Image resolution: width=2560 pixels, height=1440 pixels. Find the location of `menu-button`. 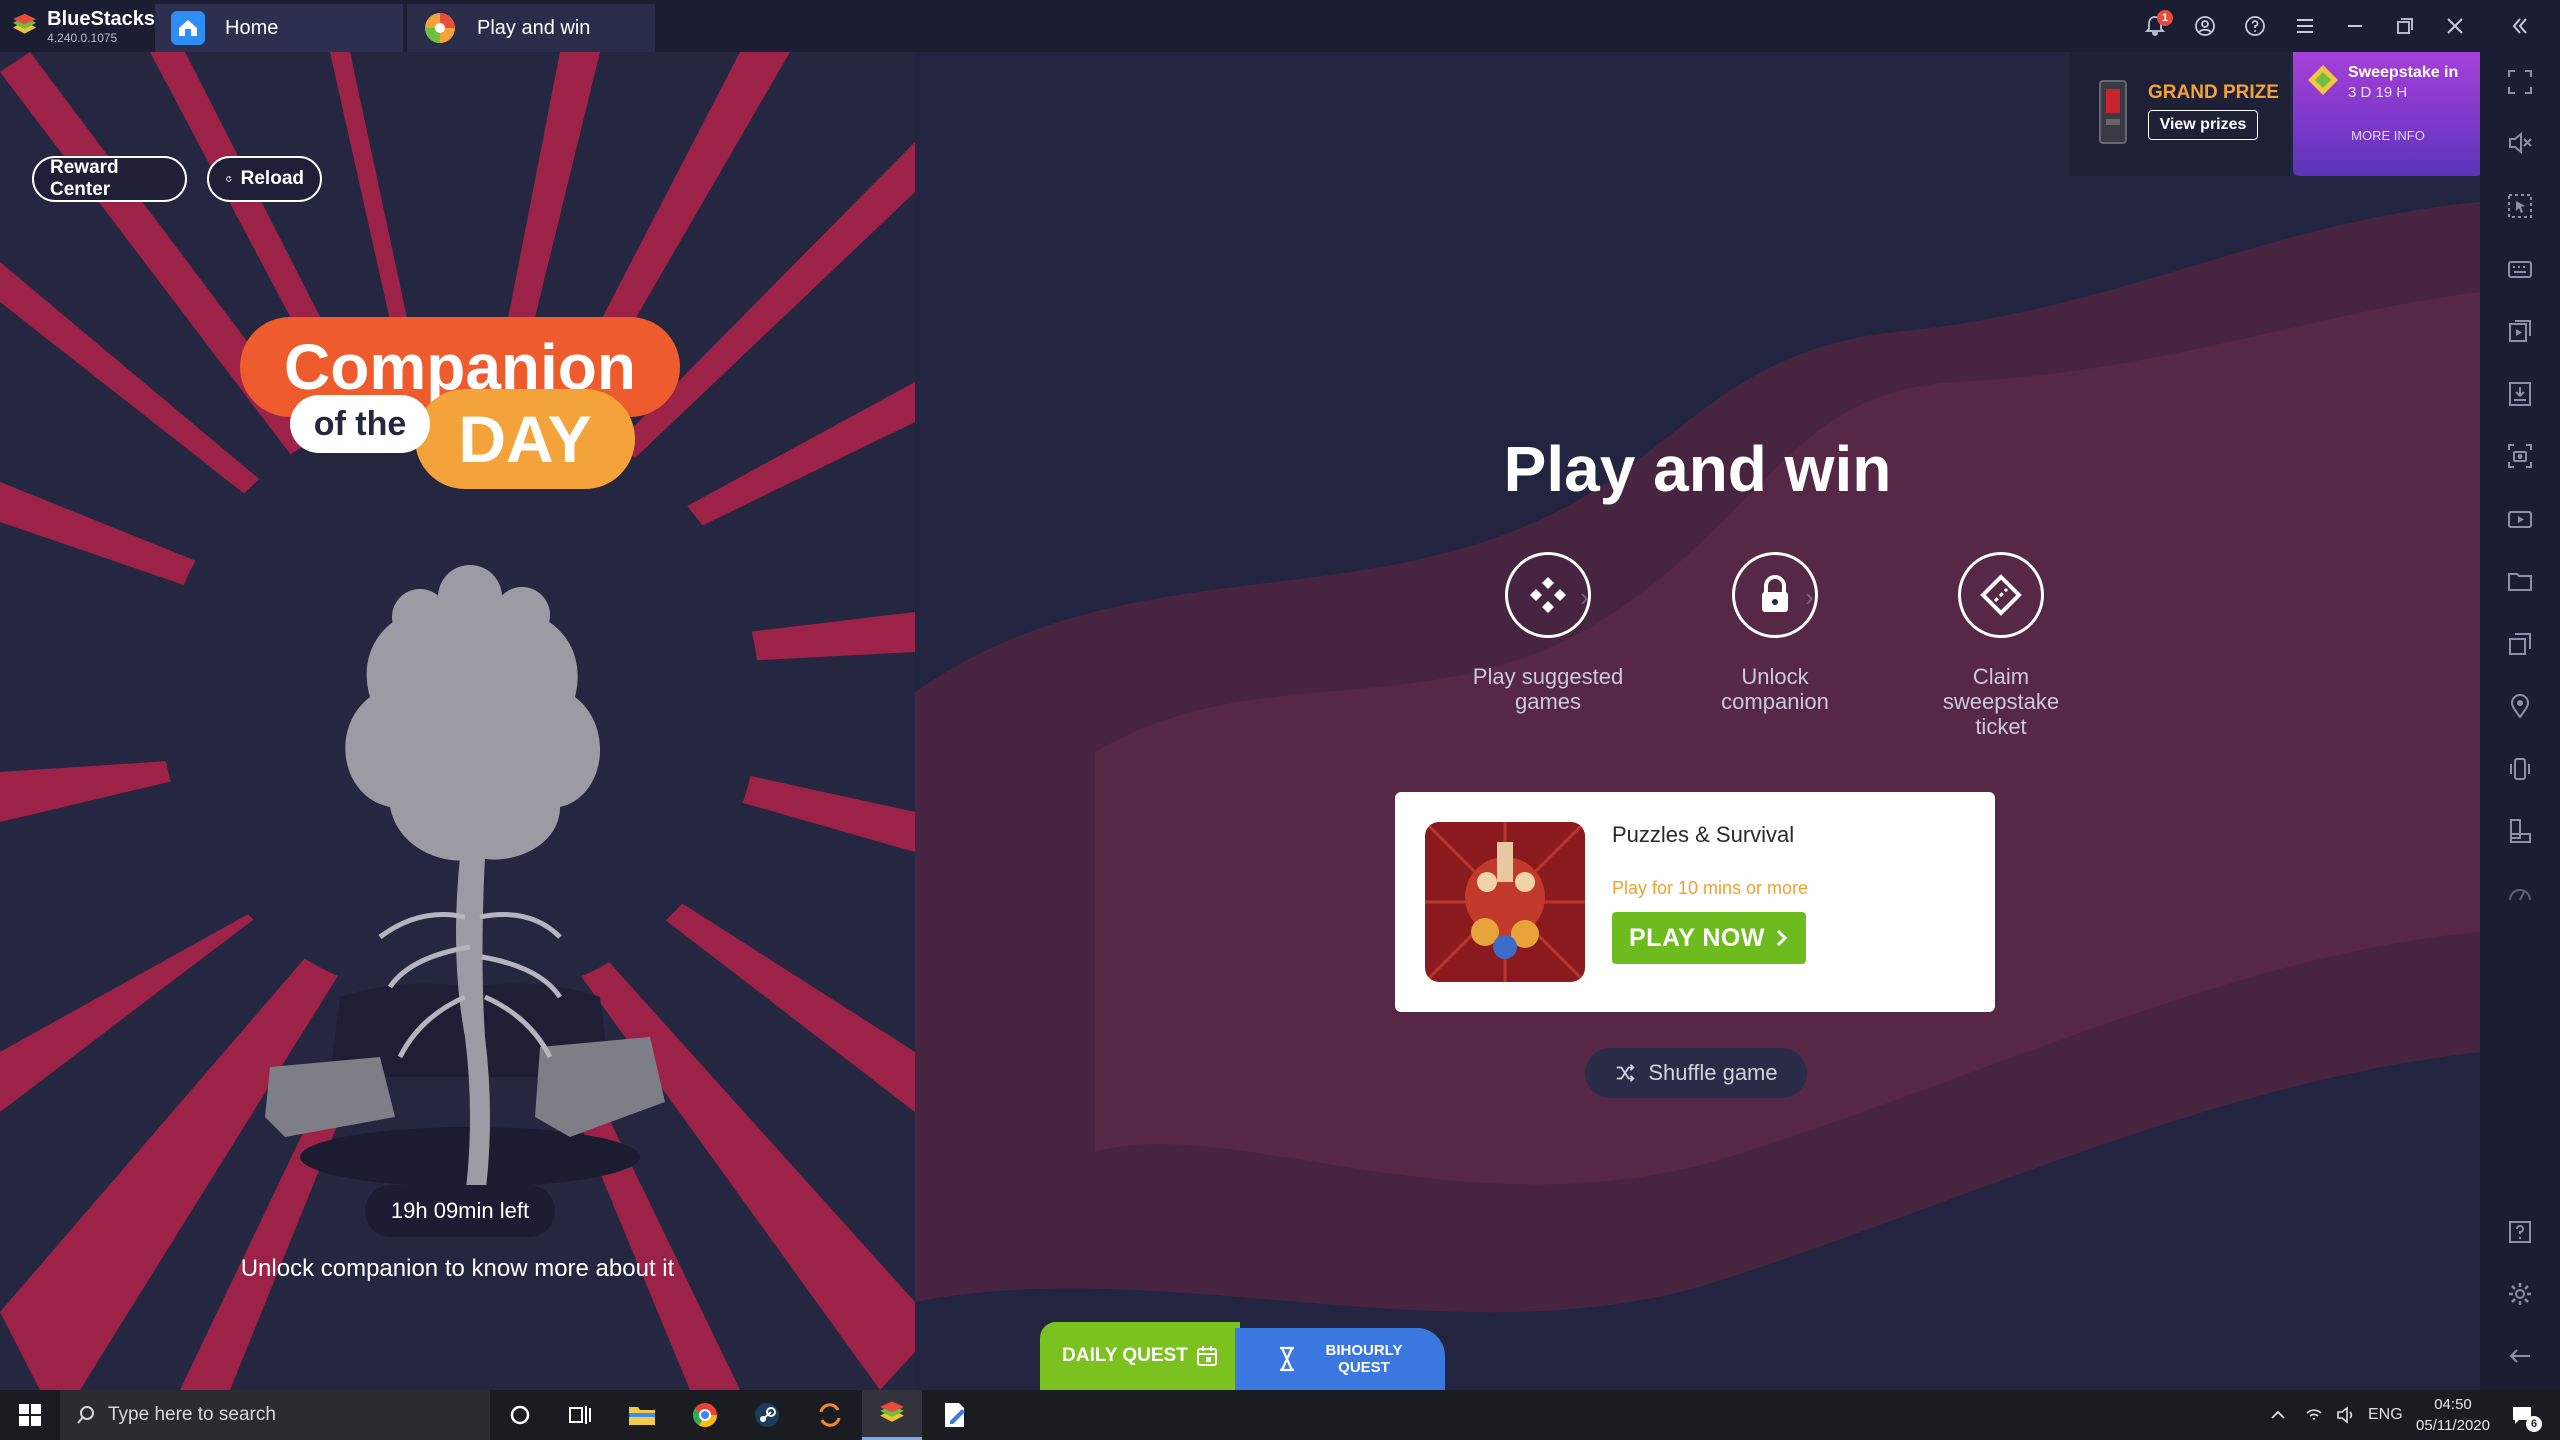

menu-button is located at coordinates (2305, 26).